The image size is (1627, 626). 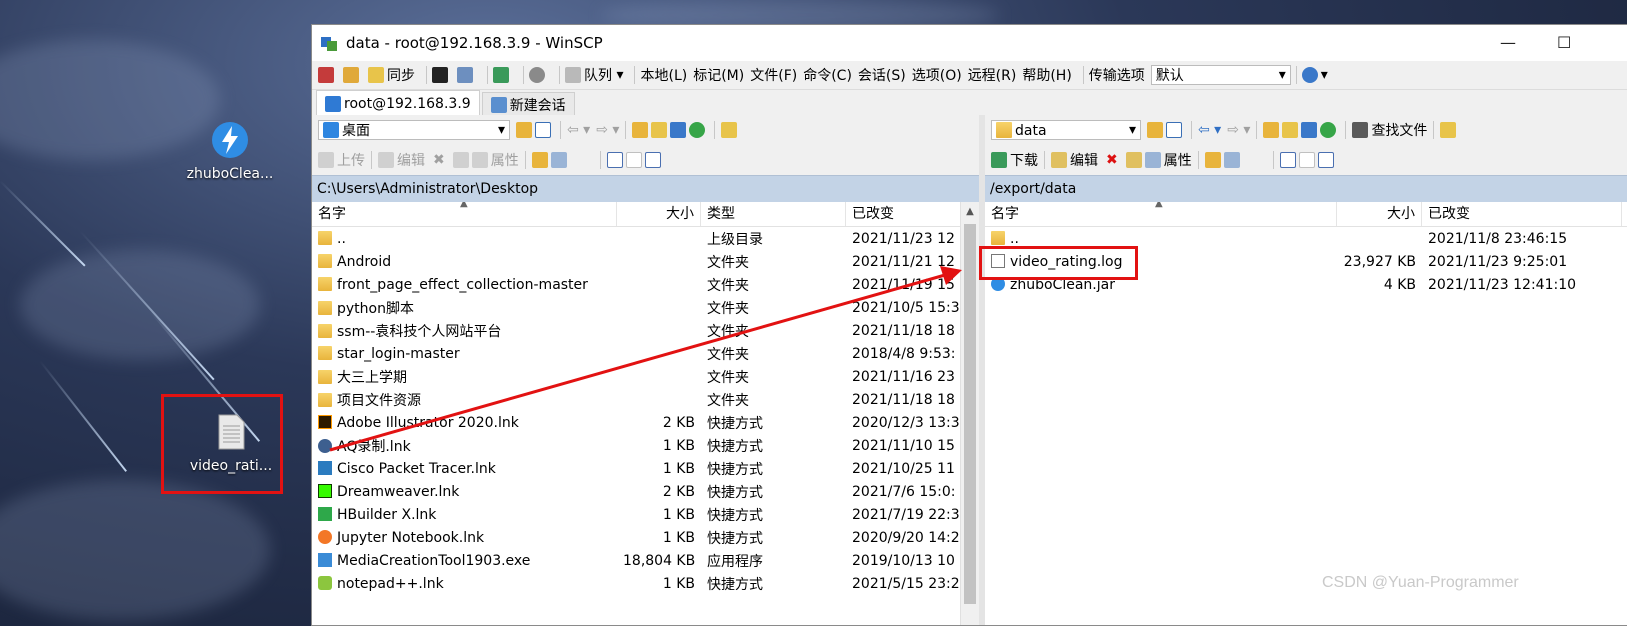 I want to click on local-scrollbar: ▲, so click(x=969, y=413).